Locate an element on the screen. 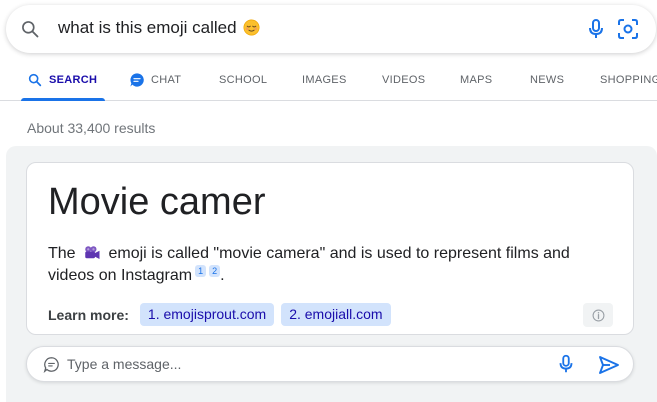 The width and height of the screenshot is (657, 402). citation-2: 2 is located at coordinates (215, 271).